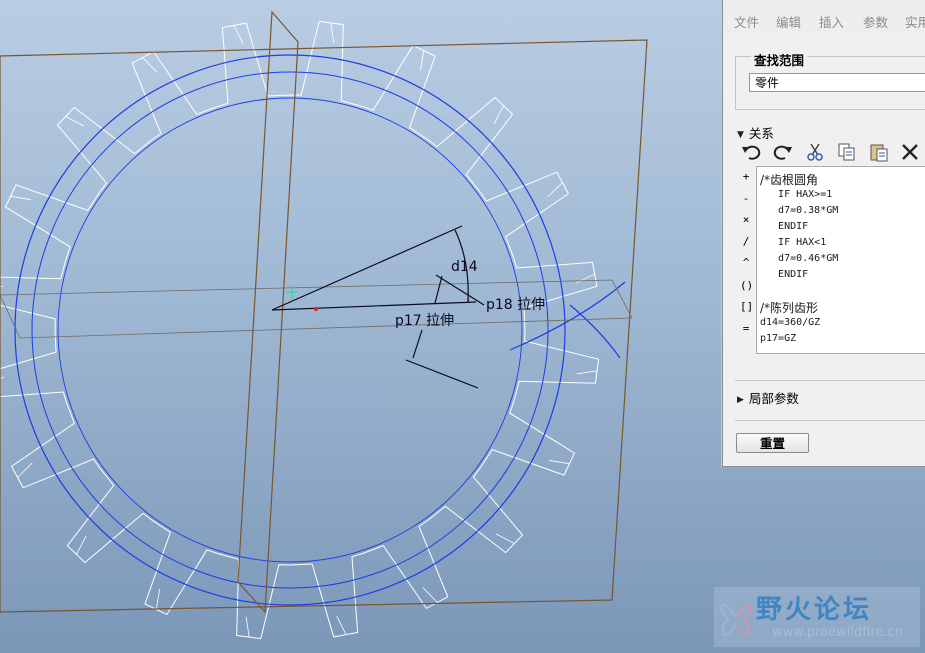  I want to click on local-params-toggle: ▶ 局部参数, so click(768, 397).